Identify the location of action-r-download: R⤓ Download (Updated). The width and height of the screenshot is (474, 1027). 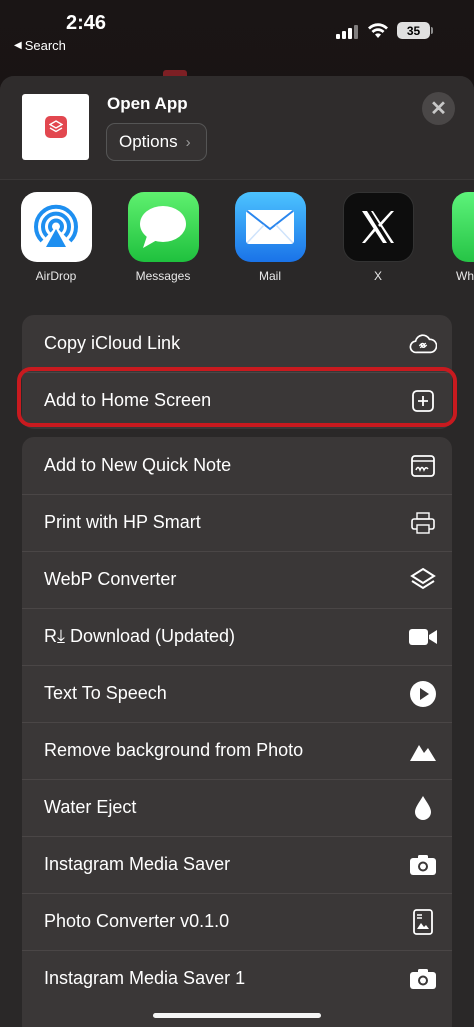
(237, 636).